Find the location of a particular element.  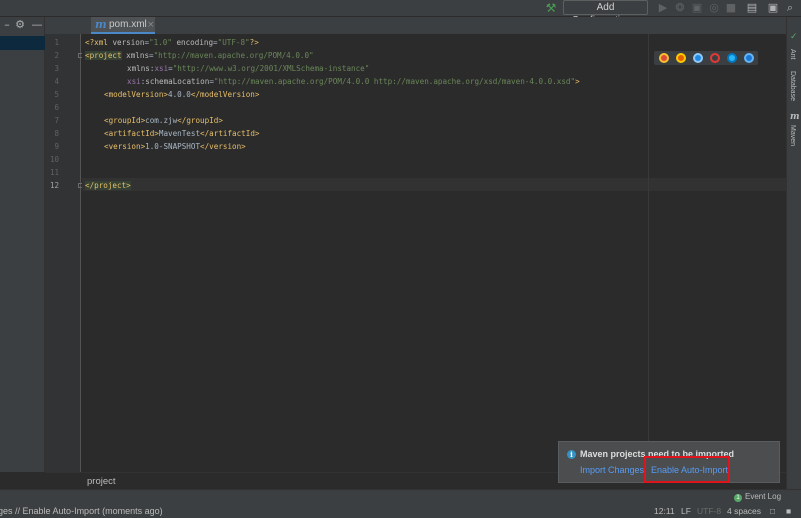

element-text: 1.0-SNAPSHOT is located at coordinates (173, 146).